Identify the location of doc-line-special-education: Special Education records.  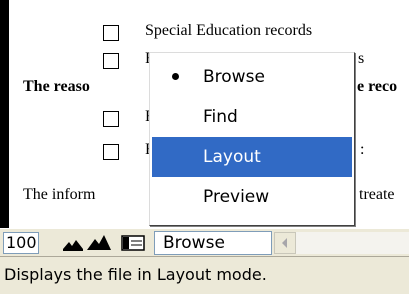
(229, 30).